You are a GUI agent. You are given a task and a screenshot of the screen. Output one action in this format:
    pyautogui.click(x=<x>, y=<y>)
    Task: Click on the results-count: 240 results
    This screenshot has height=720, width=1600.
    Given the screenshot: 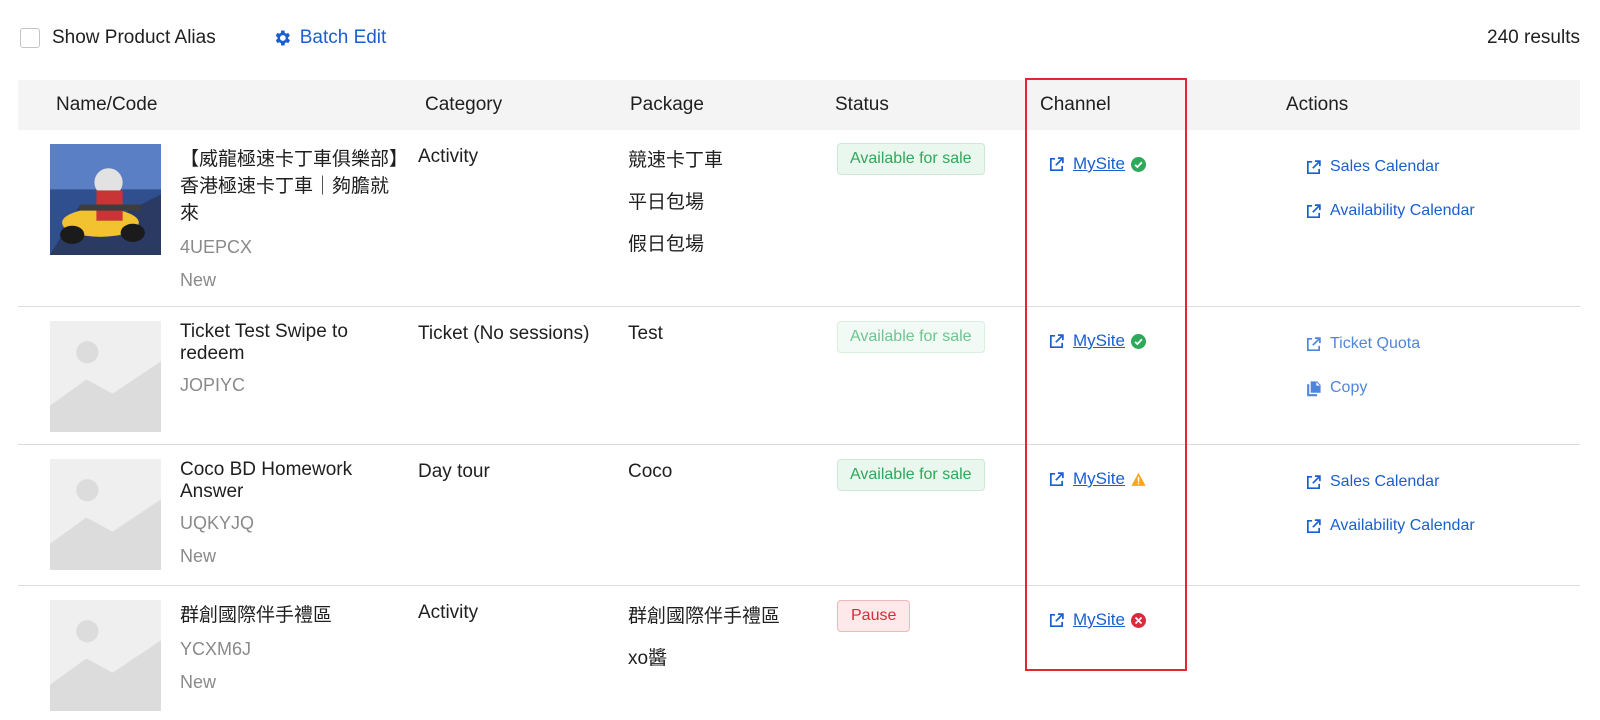 What is the action you would take?
    pyautogui.click(x=1533, y=37)
    